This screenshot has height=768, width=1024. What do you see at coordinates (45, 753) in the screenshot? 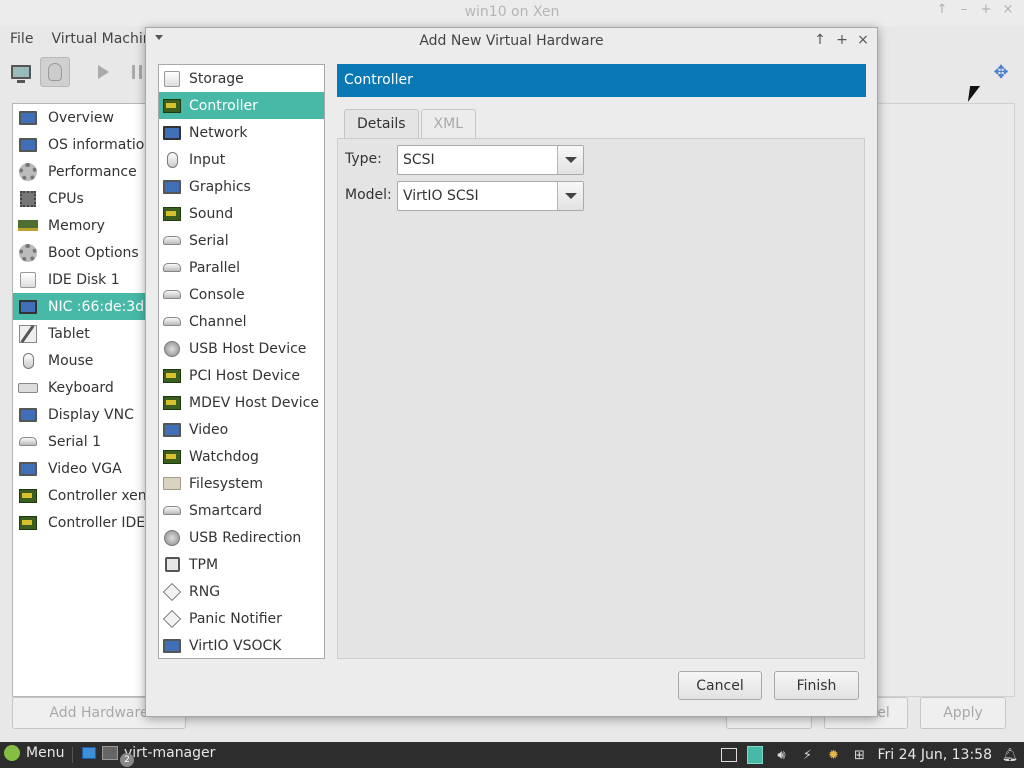
I see `start-menu-label: Menu` at bounding box center [45, 753].